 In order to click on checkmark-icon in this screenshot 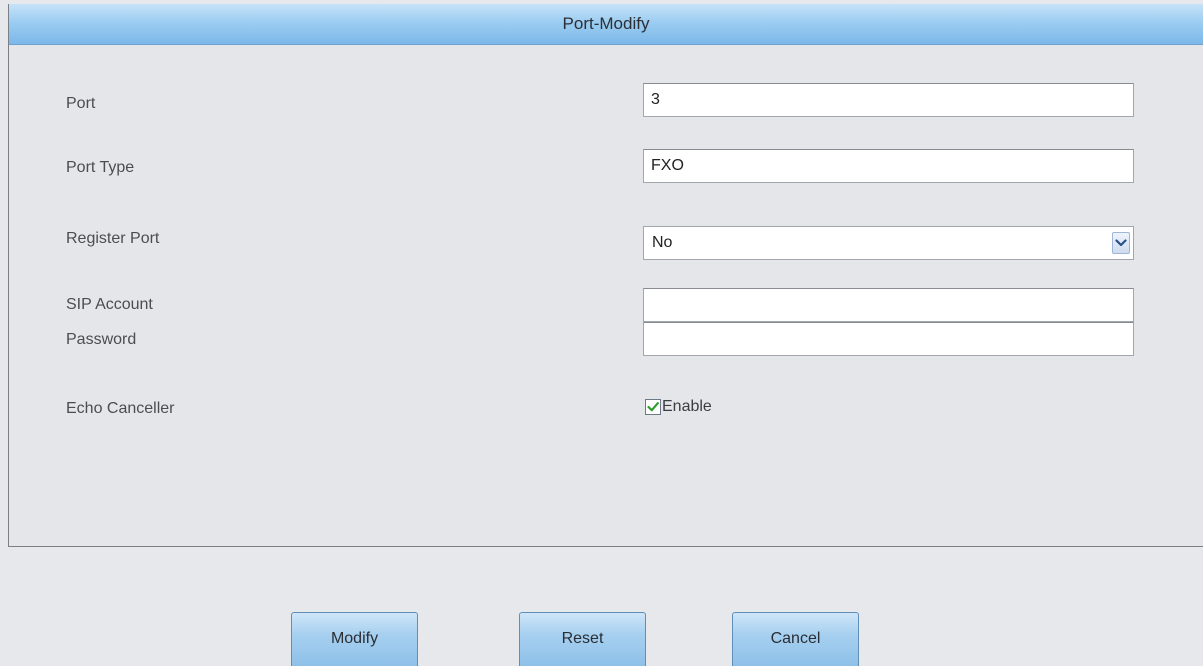, I will do `click(653, 407)`.